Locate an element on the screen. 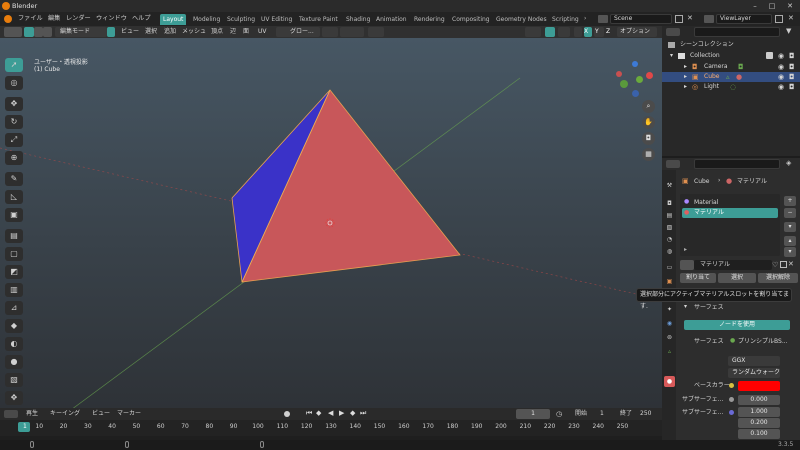 The width and height of the screenshot is (800, 450). gizmo-y-axis-icon is located at coordinates (639, 79).